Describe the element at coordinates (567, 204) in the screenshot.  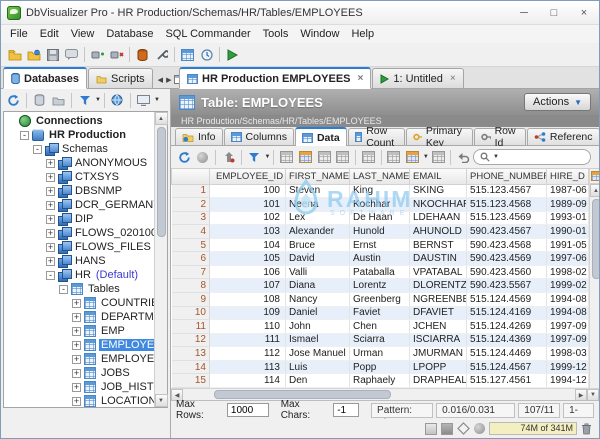
I see `cell-hire-date: 1989-09` at that location.